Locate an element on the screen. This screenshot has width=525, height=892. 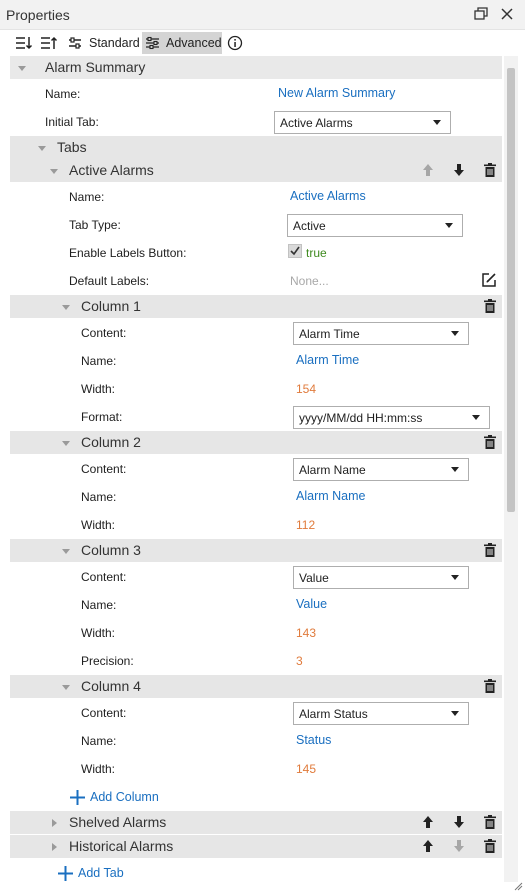
standard-button: Standard is located at coordinates (103, 43).